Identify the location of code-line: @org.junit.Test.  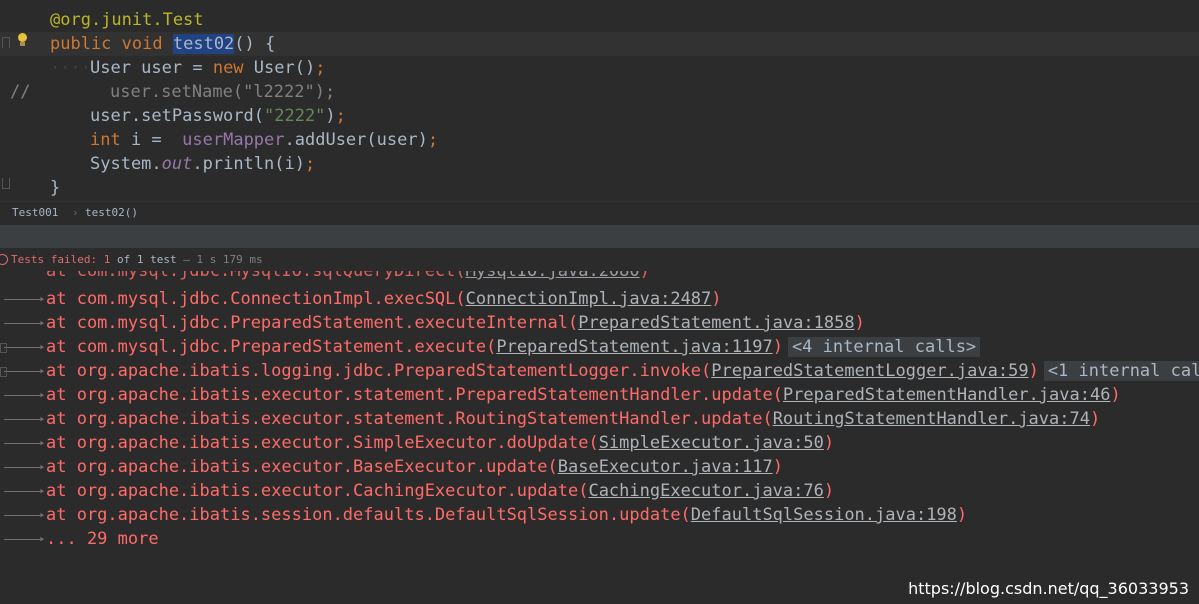
(599, 20).